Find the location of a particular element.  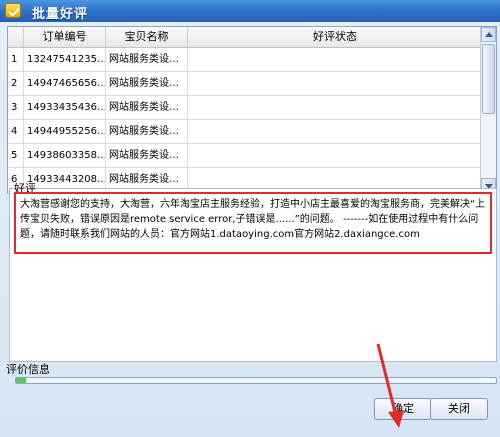

row-index: 1 is located at coordinates (16, 59).